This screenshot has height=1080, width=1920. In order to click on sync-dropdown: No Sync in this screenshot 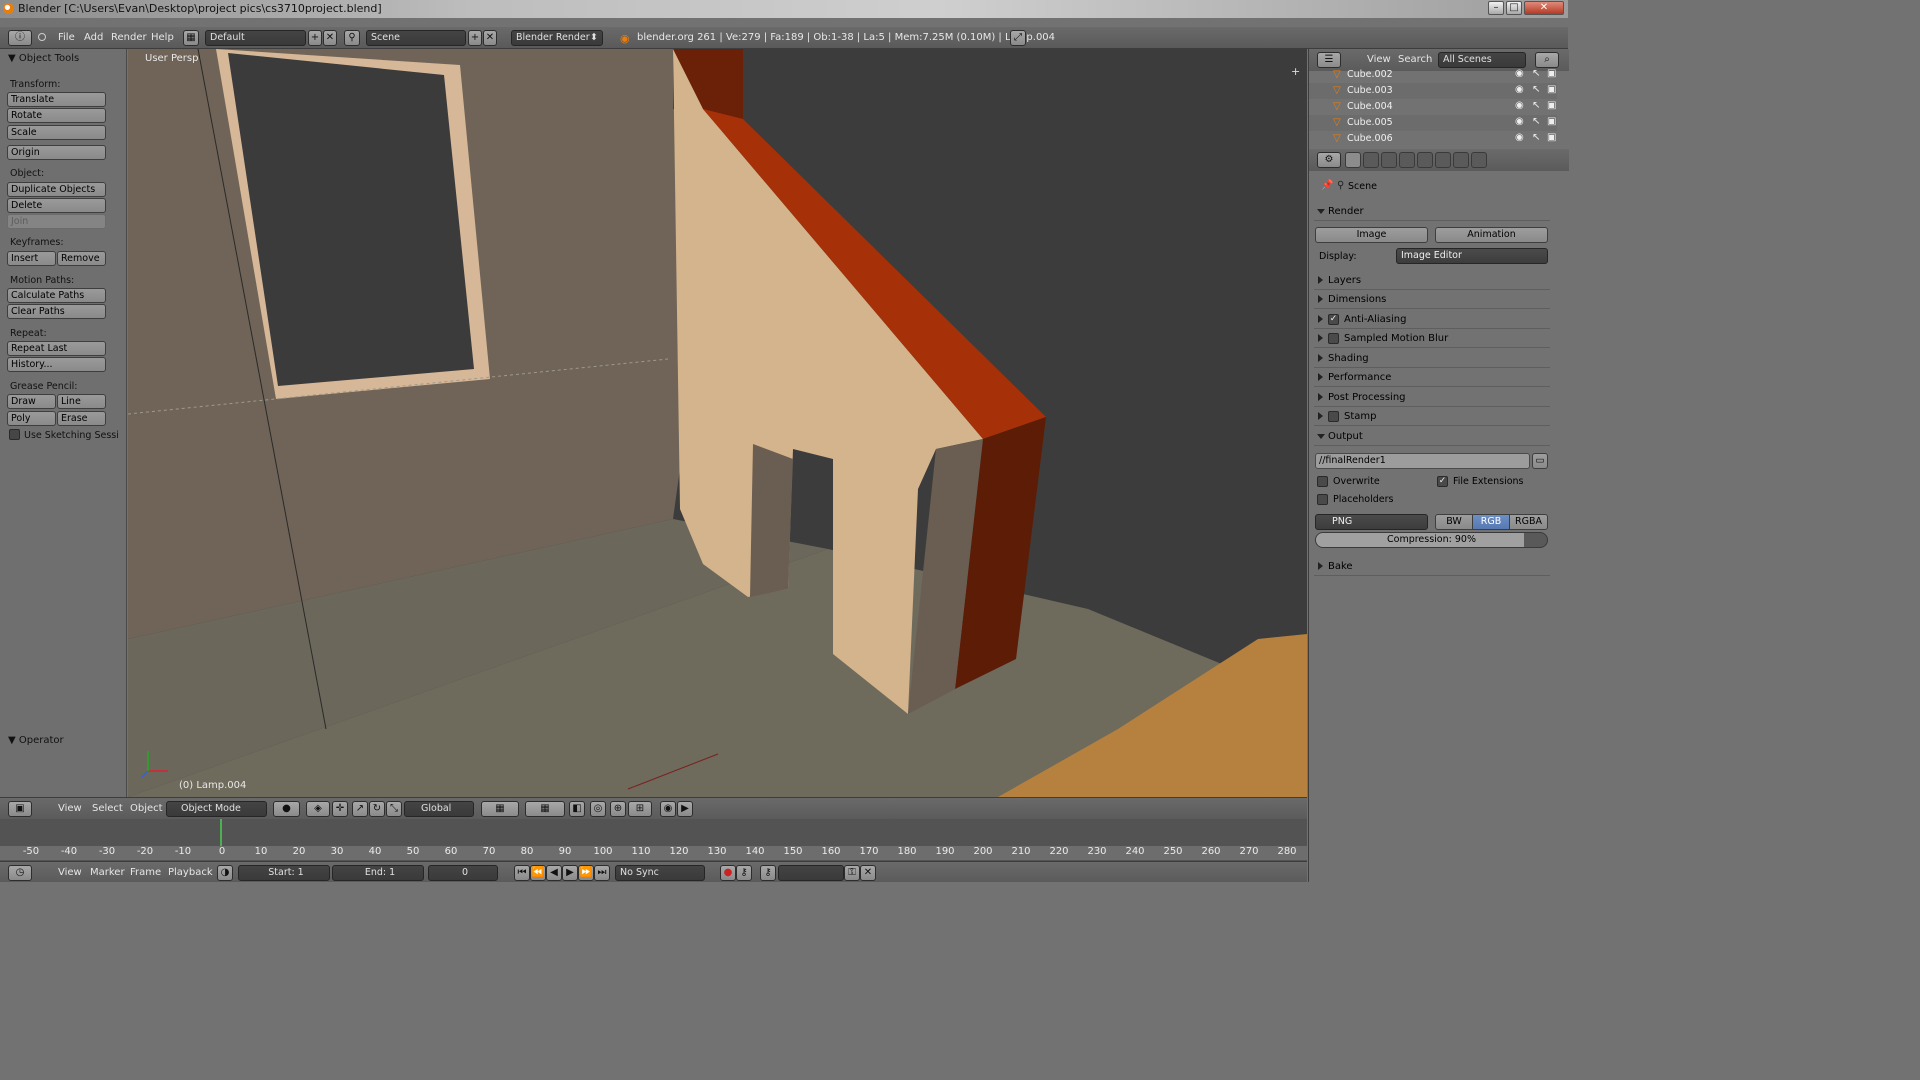, I will do `click(660, 873)`.